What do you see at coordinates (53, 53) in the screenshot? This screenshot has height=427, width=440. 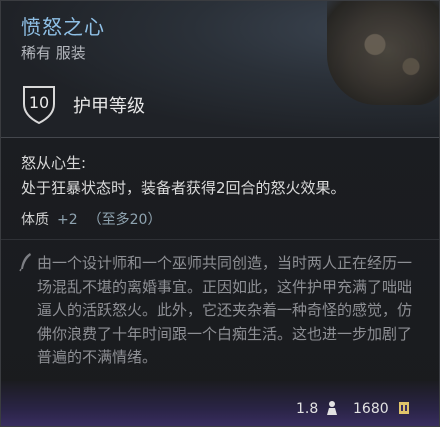 I see `item-rarity-type: 稀有 服装` at bounding box center [53, 53].